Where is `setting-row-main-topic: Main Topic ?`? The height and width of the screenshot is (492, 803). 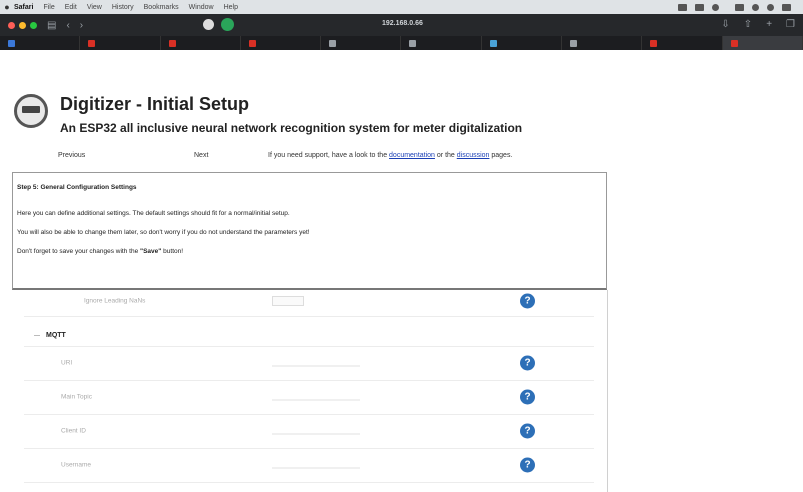
setting-row-main-topic: Main Topic ? is located at coordinates (309, 397).